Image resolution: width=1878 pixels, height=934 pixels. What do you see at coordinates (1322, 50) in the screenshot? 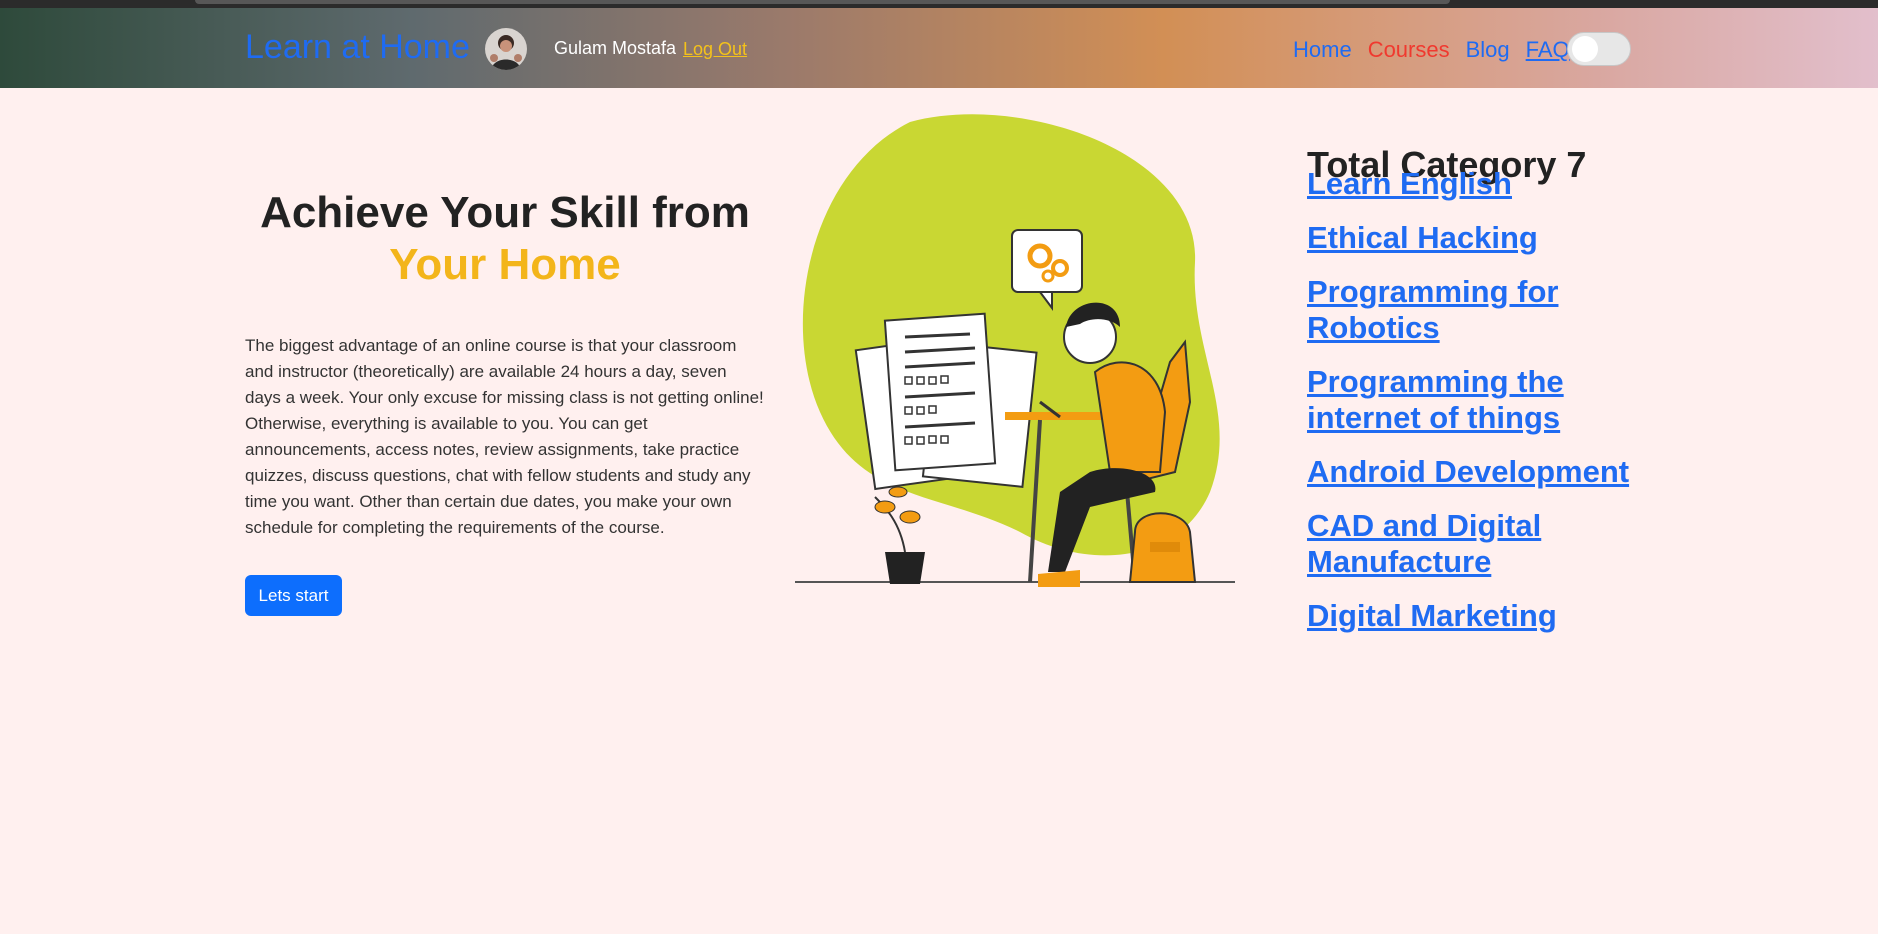
I see `nav-home-link: Home` at bounding box center [1322, 50].